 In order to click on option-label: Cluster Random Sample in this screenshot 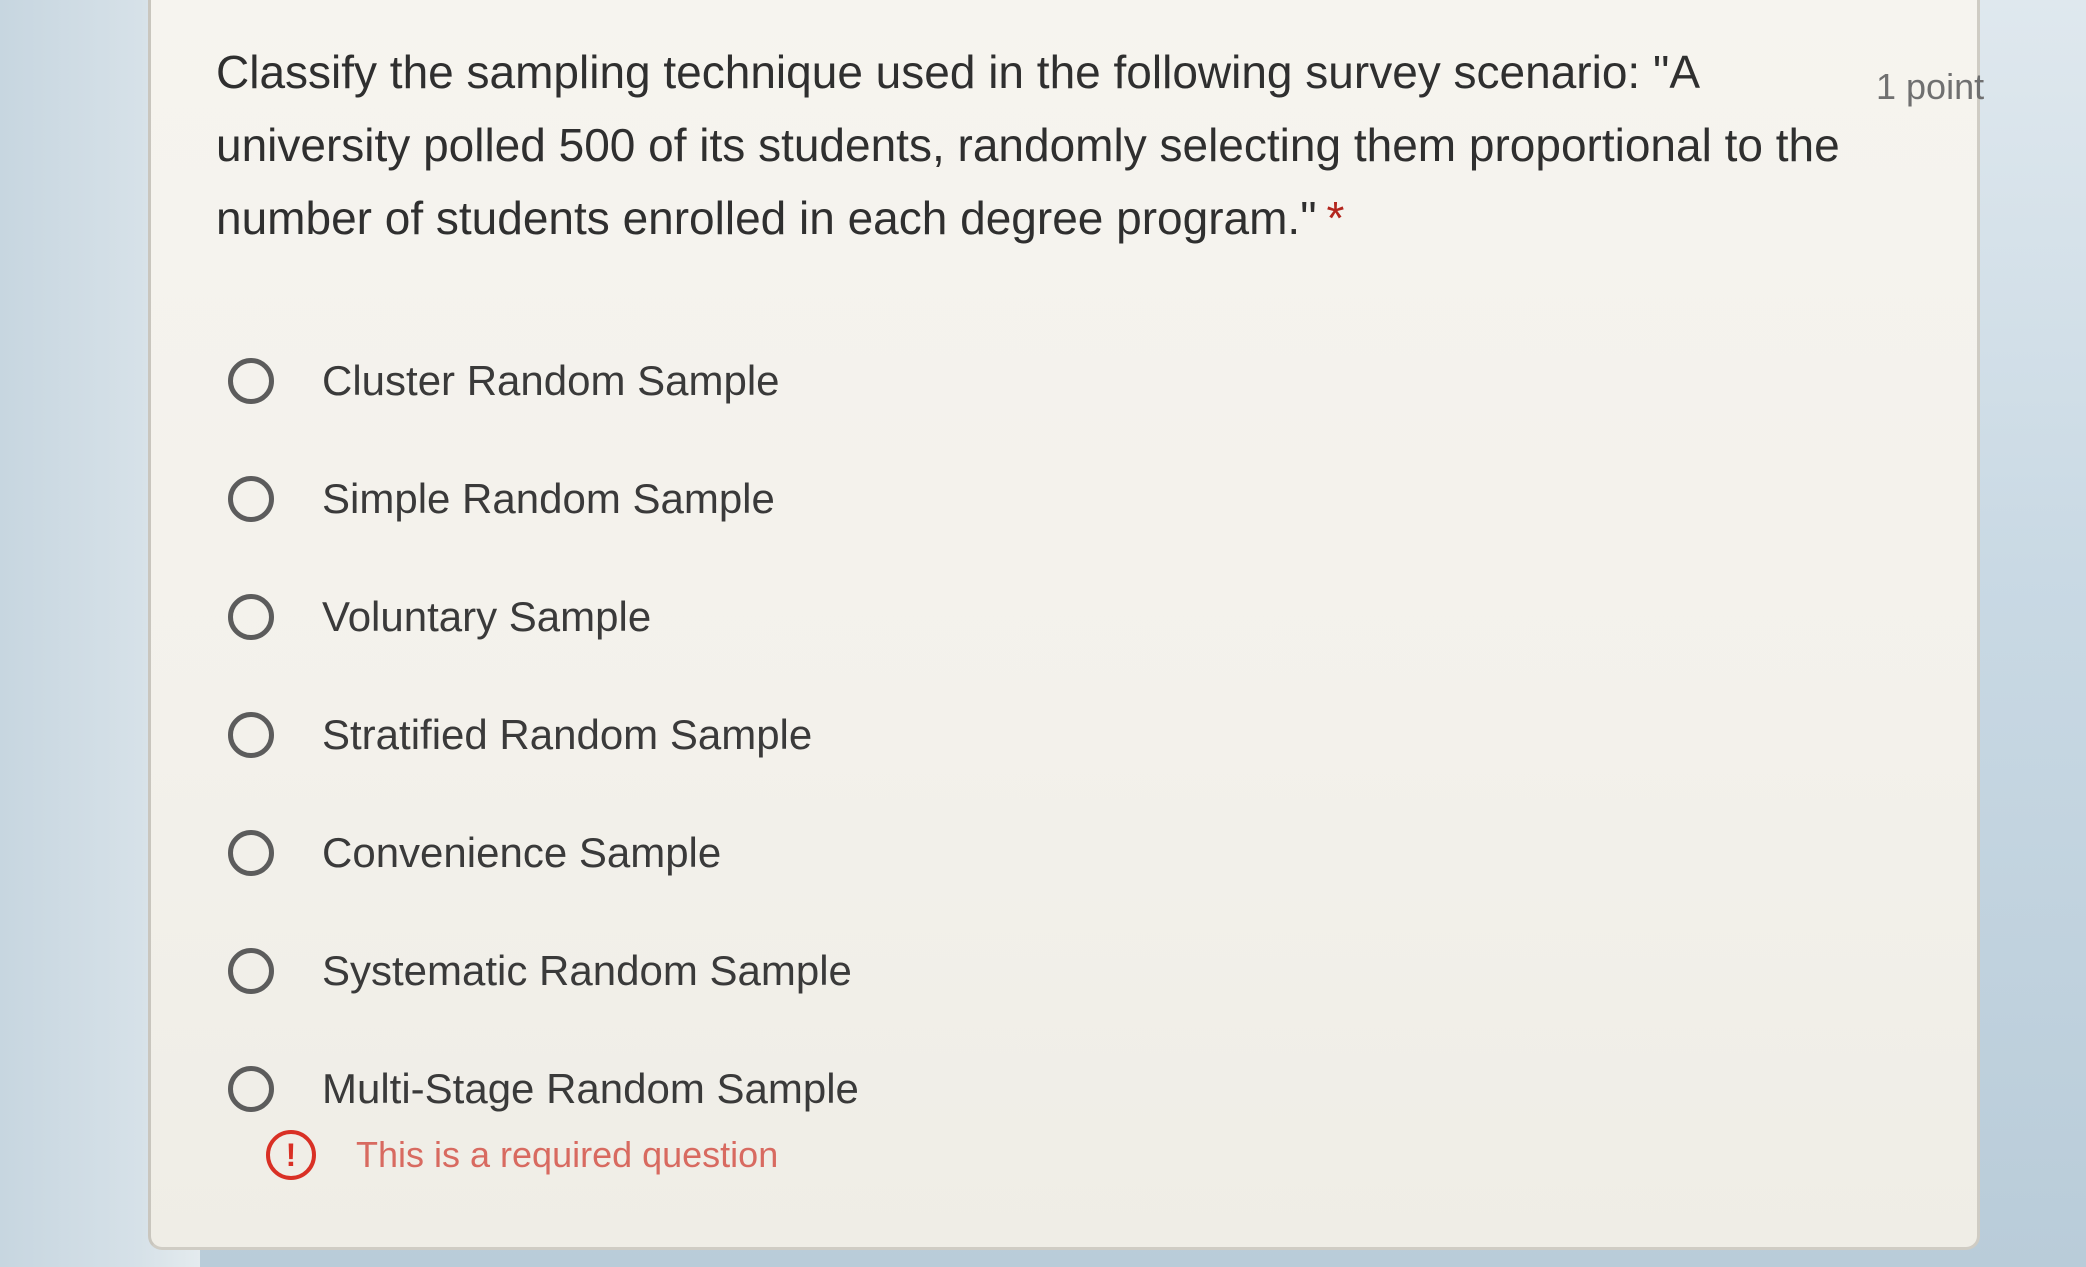, I will do `click(551, 380)`.